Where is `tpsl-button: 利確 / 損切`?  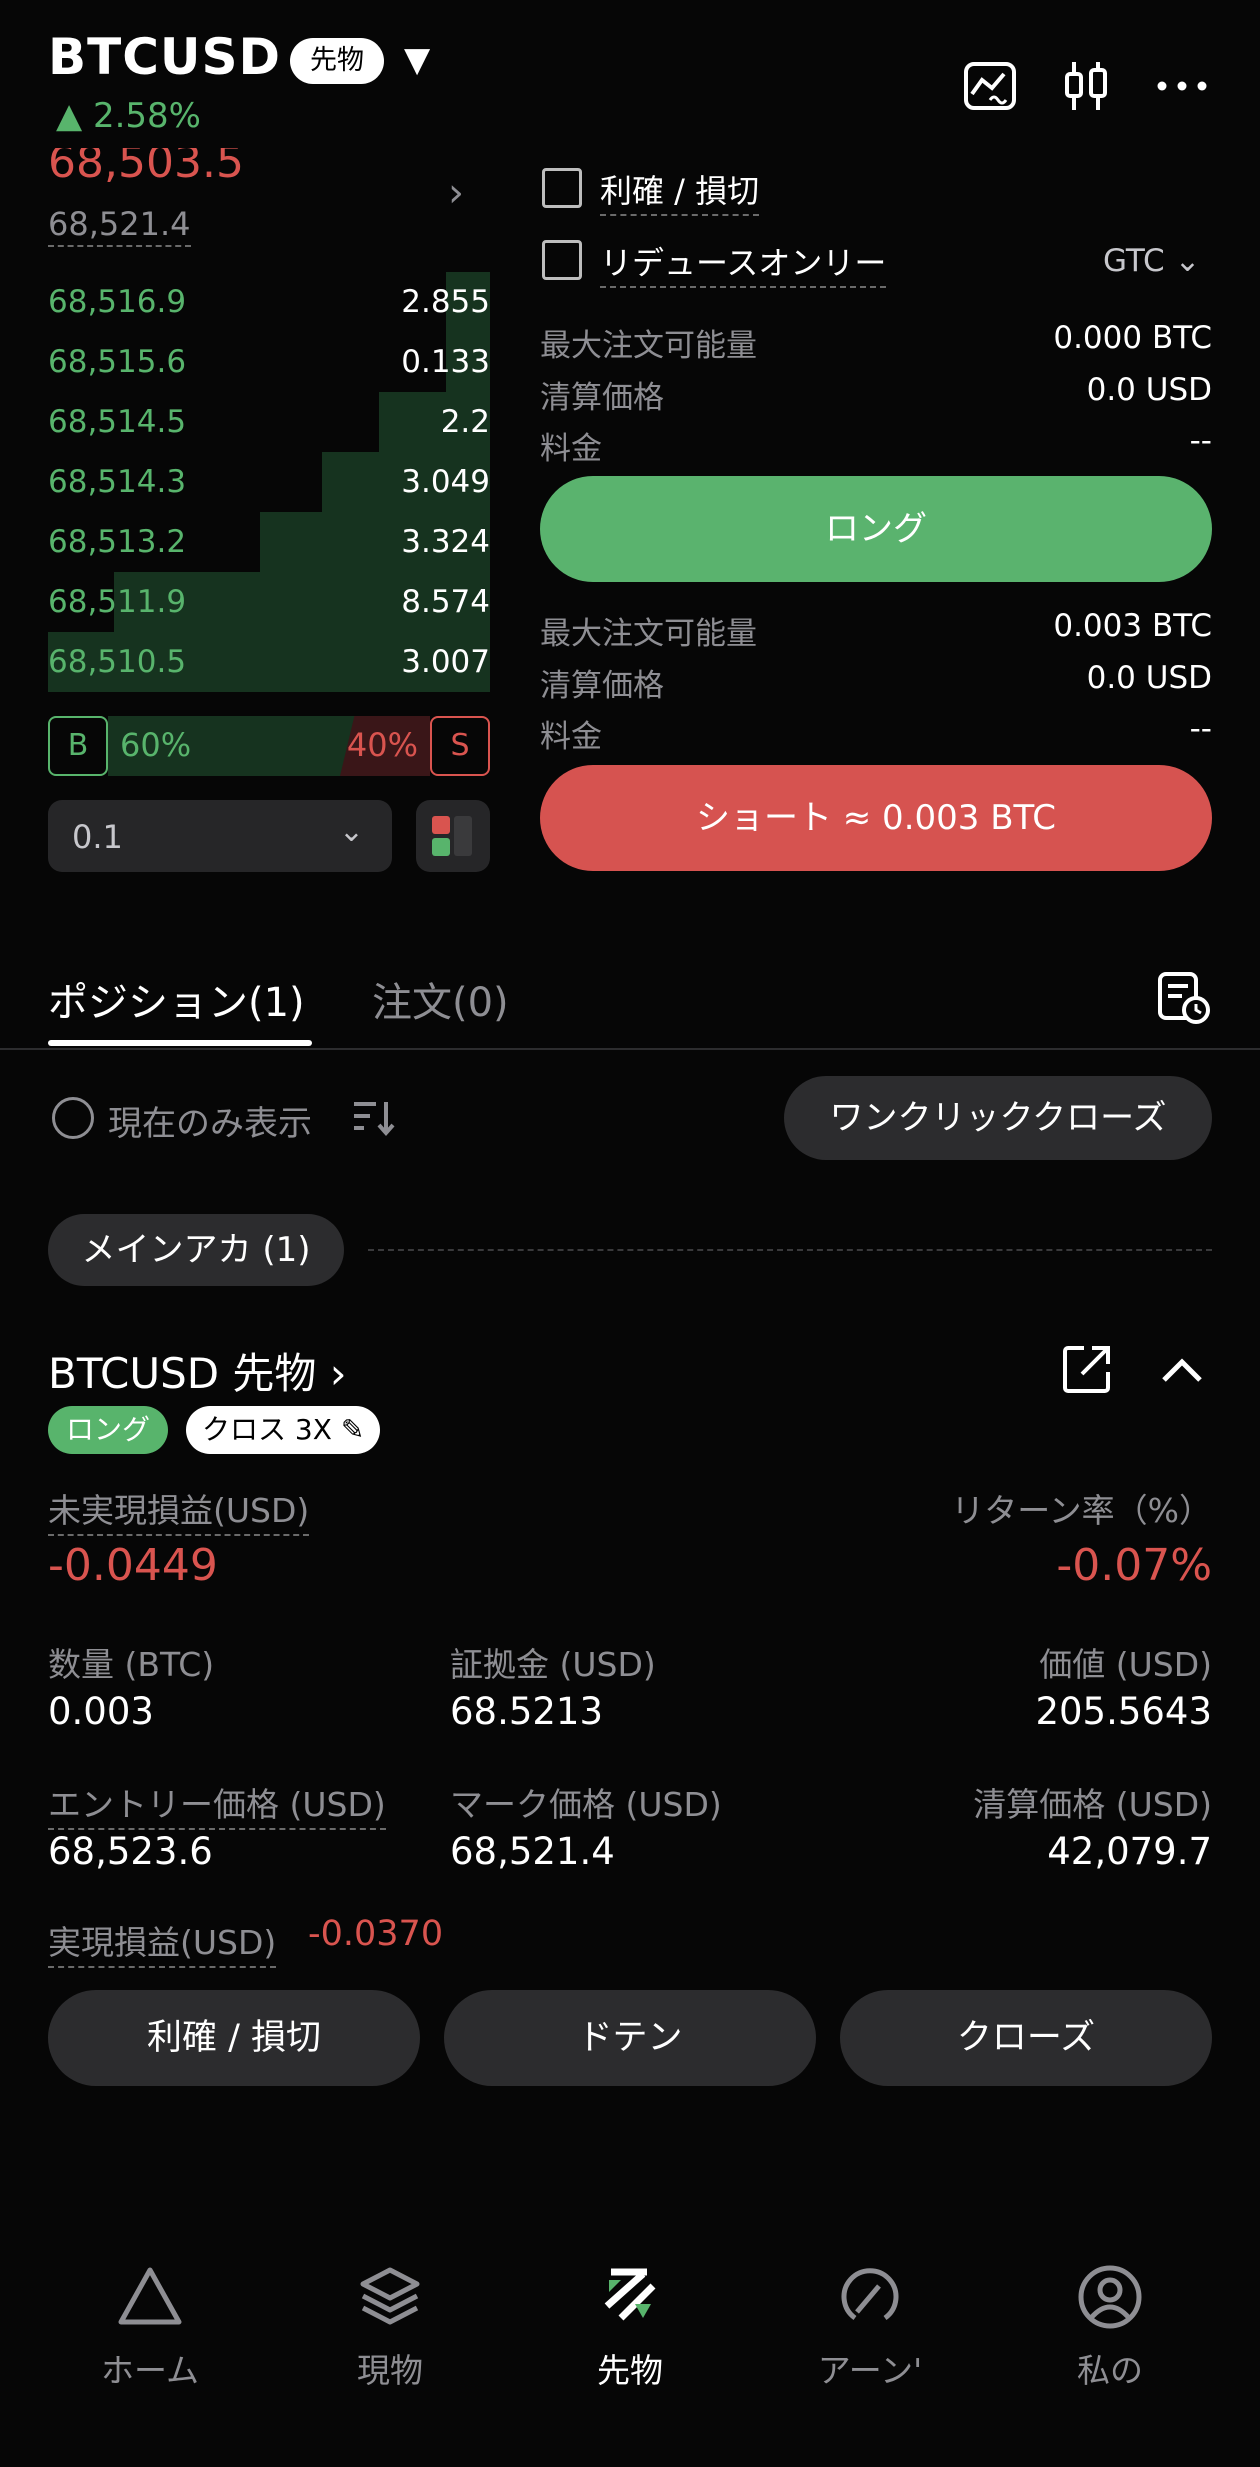
tpsl-button: 利確 / 損切 is located at coordinates (234, 2038).